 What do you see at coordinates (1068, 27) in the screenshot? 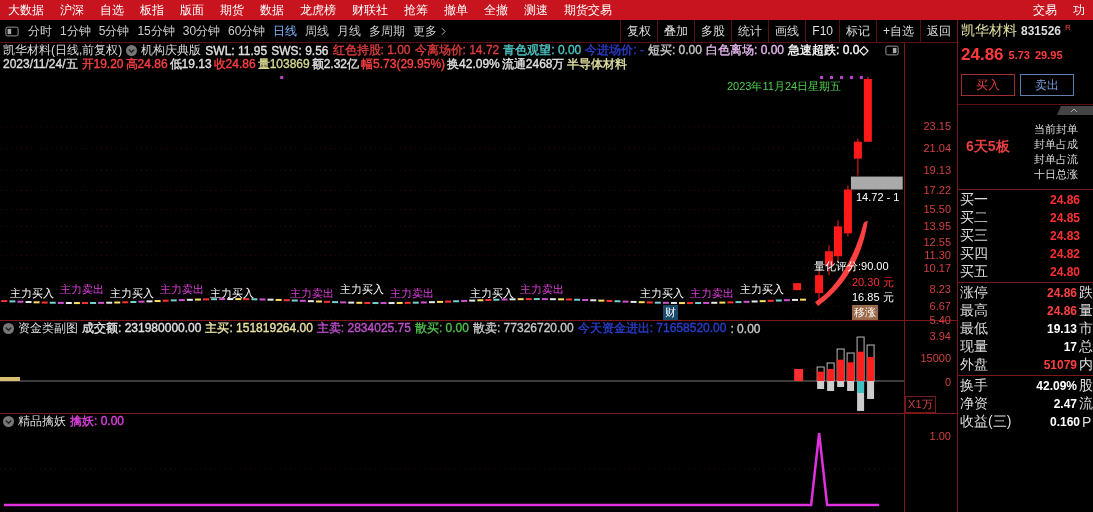
I see `market-label: R` at bounding box center [1068, 27].